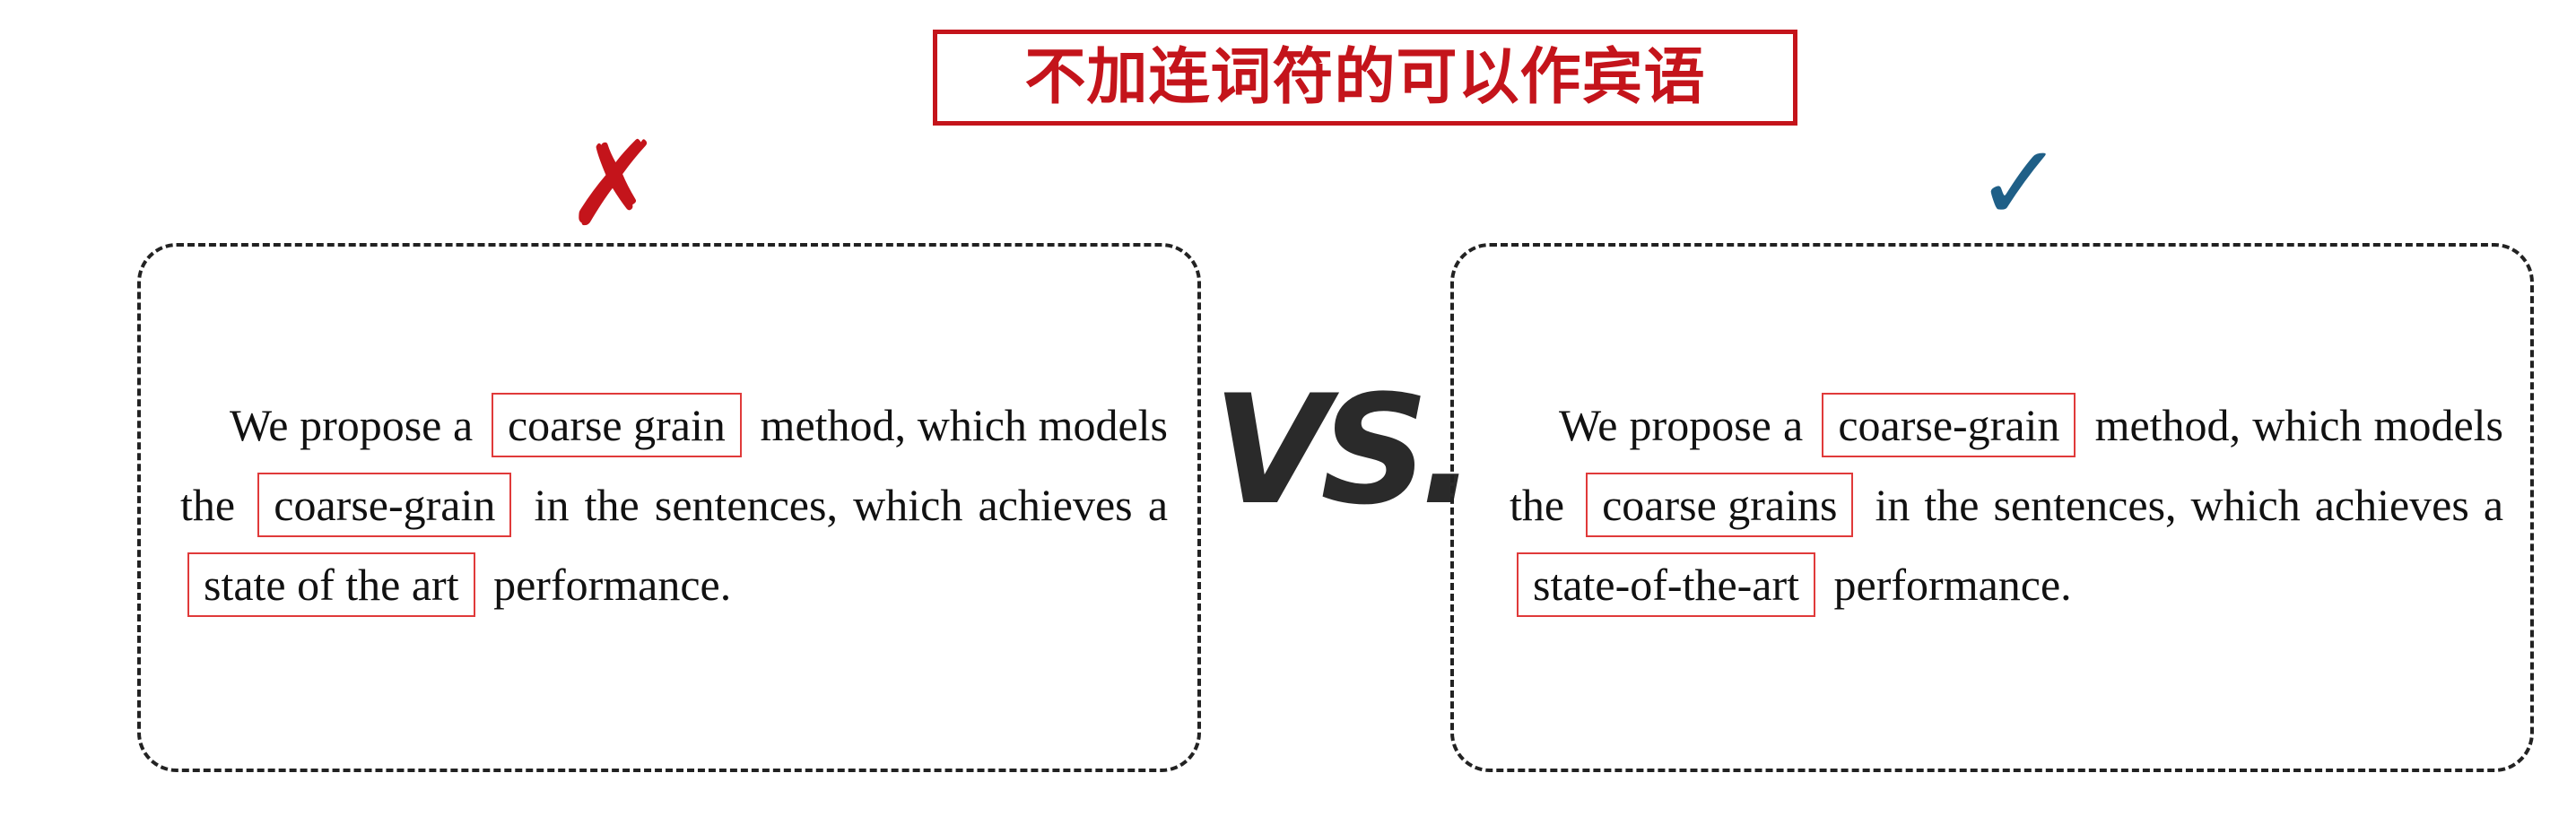 This screenshot has width=2576, height=834. What do you see at coordinates (612, 584) in the screenshot?
I see `wrong-text-4: performance.` at bounding box center [612, 584].